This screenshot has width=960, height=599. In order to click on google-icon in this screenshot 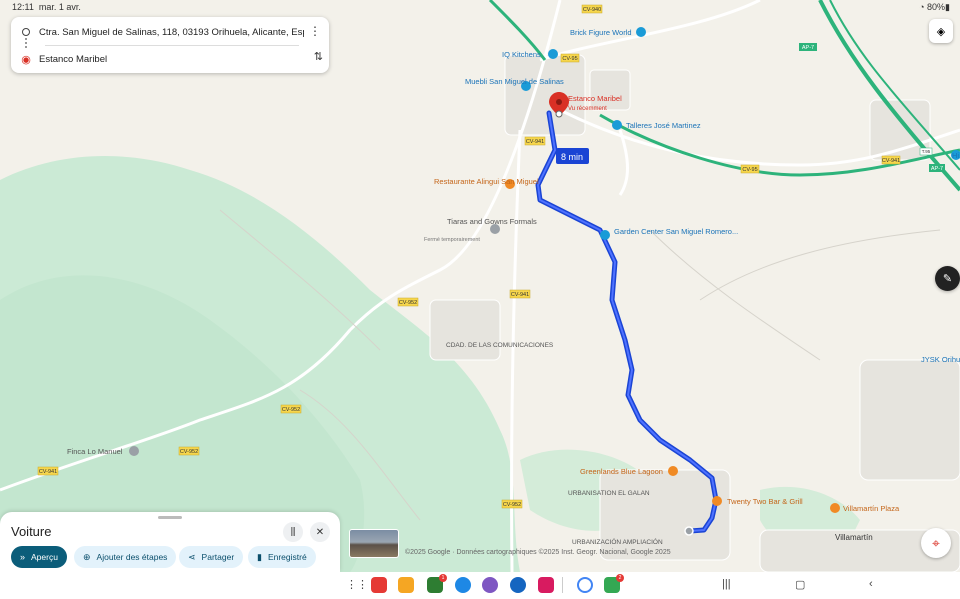, I will do `click(585, 585)`.